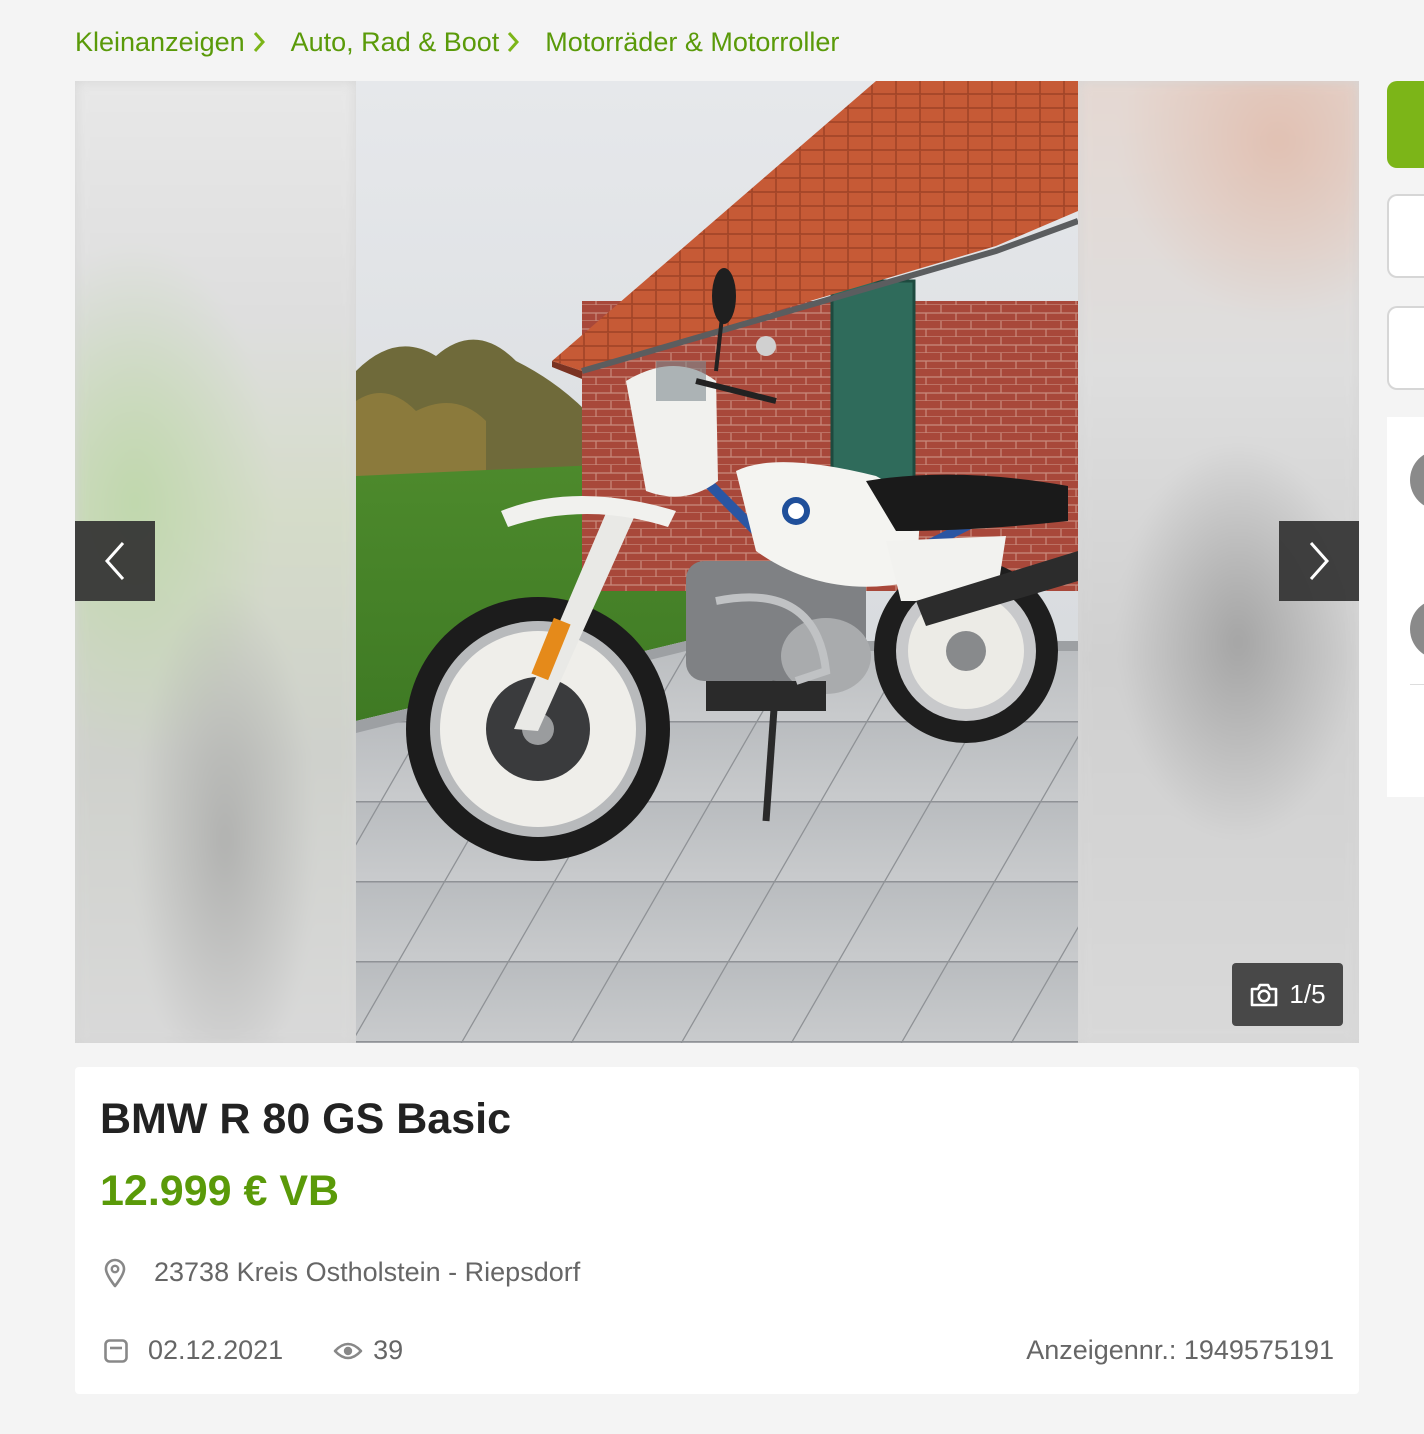 This screenshot has width=1424, height=1434. I want to click on listing-date: 02.12.2021, so click(193, 1350).